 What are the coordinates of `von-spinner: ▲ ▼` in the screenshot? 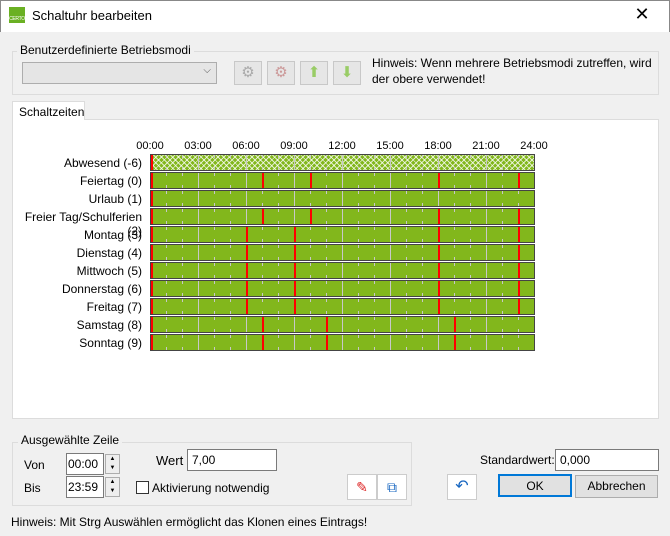 It's located at (112, 464).